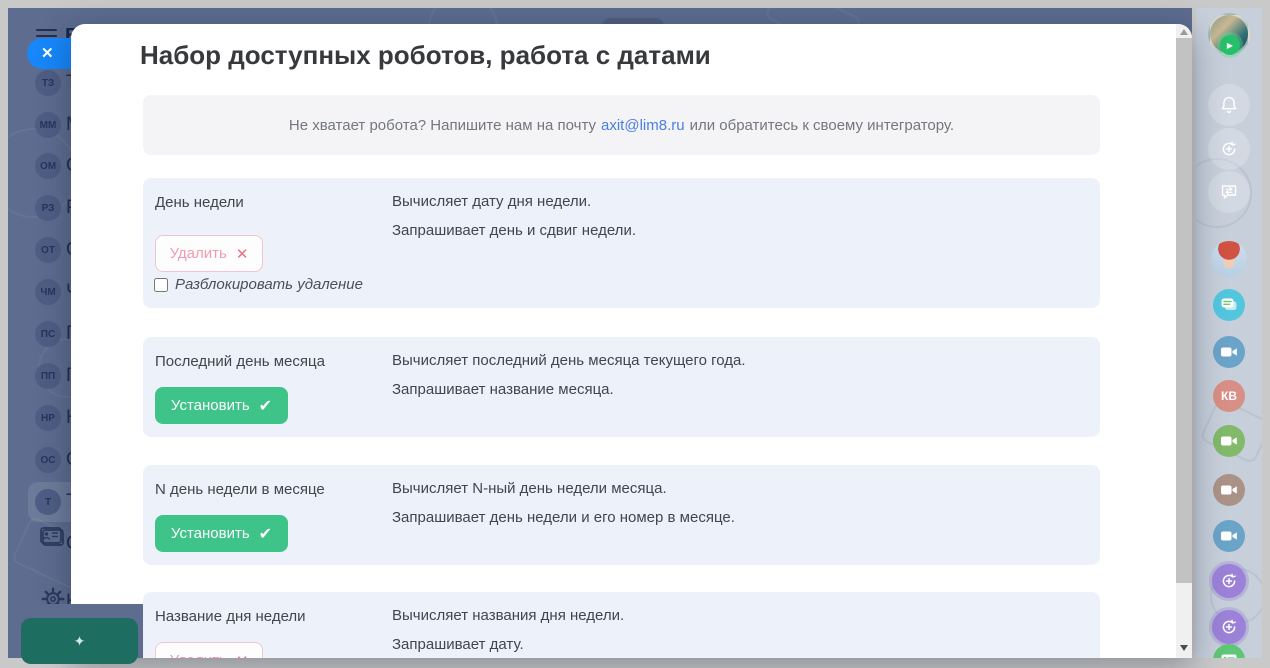 This screenshot has width=1270, height=668. Describe the element at coordinates (822, 125) in the screenshot. I see `notice-text-after: или обратитесь к своему интегратору.` at that location.